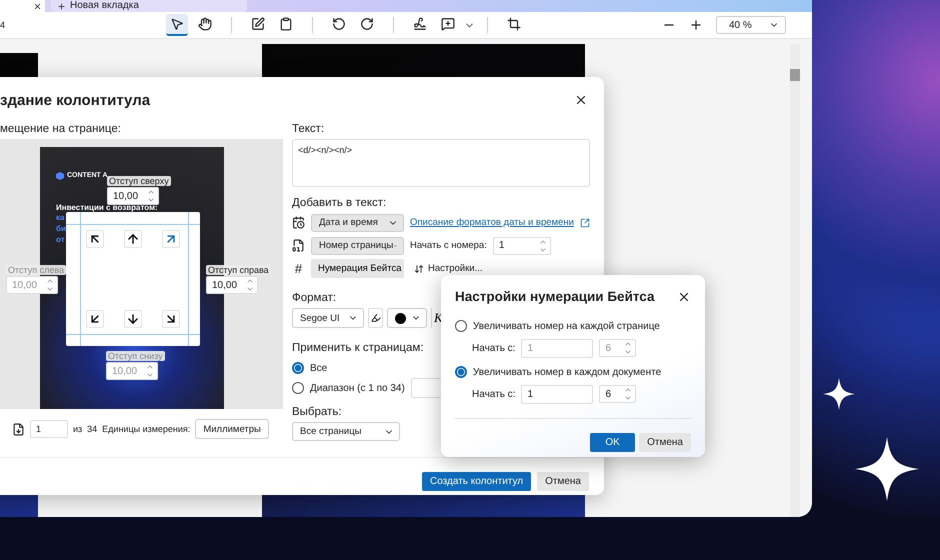 This screenshot has height=560, width=940. What do you see at coordinates (146, 429) in the screenshot?
I see `units-label: Единицы измерения:` at bounding box center [146, 429].